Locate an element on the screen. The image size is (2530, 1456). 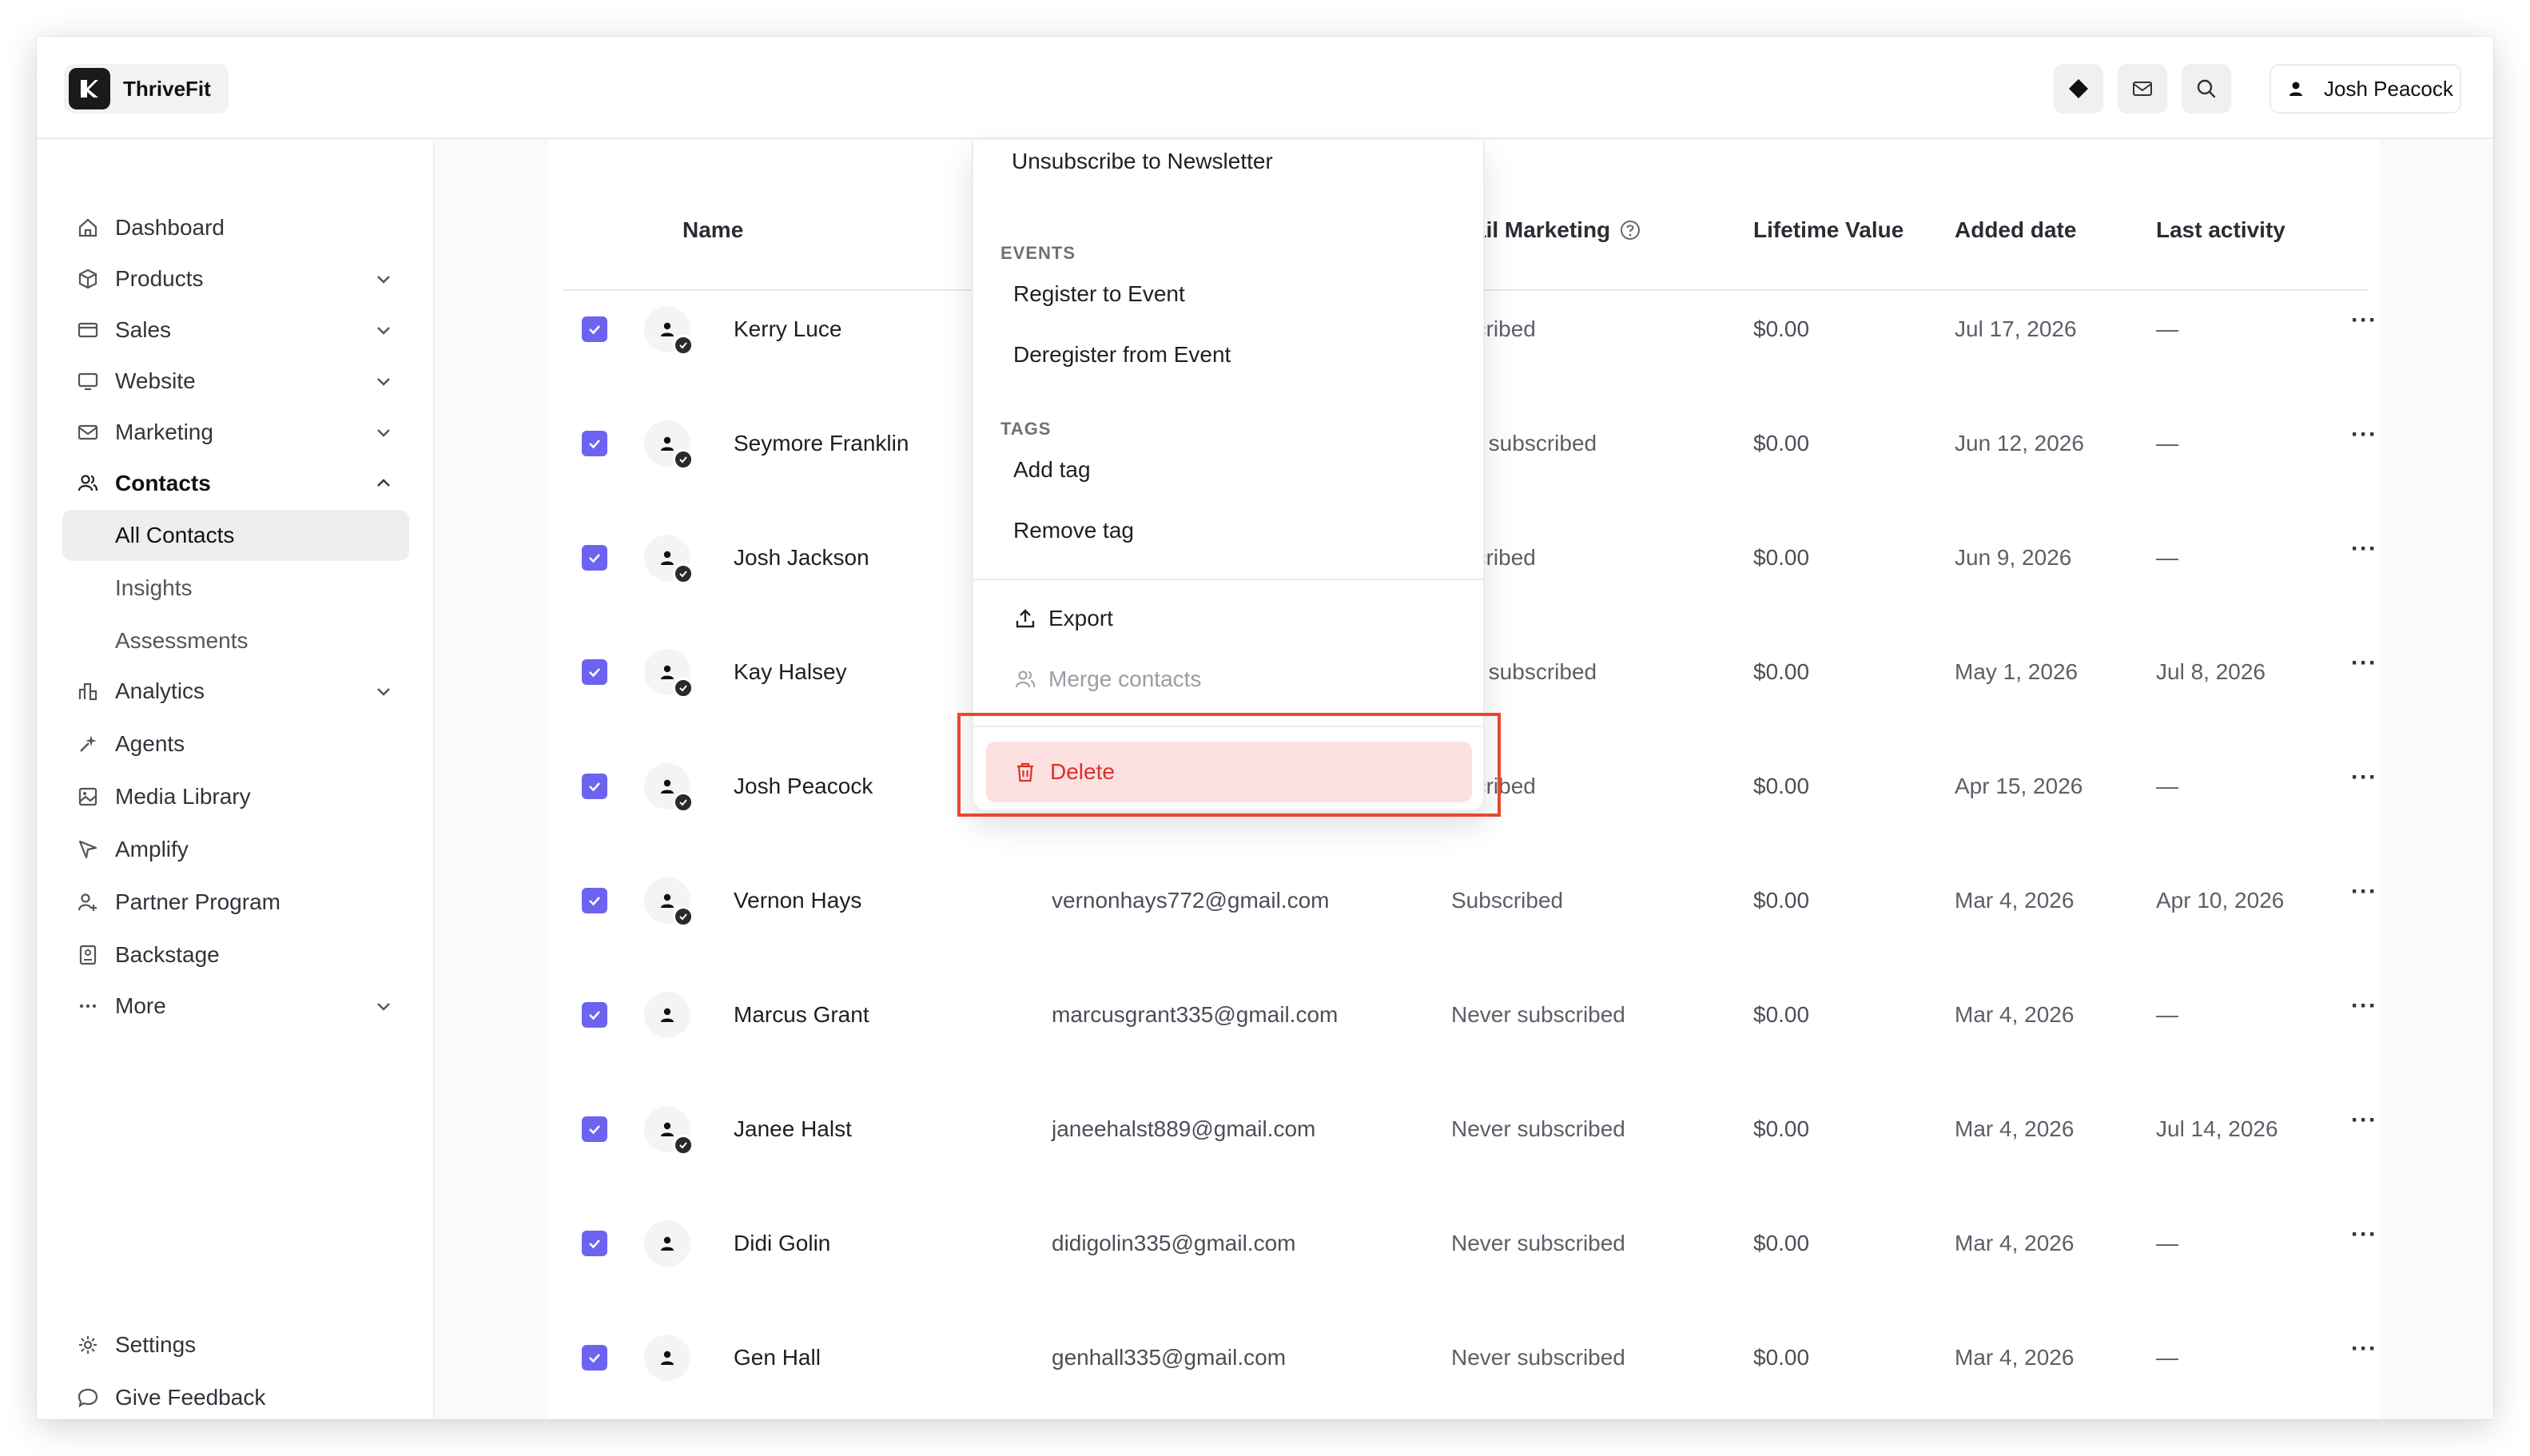
sidebar-item-dashboard: Dashboard is located at coordinates (236, 228).